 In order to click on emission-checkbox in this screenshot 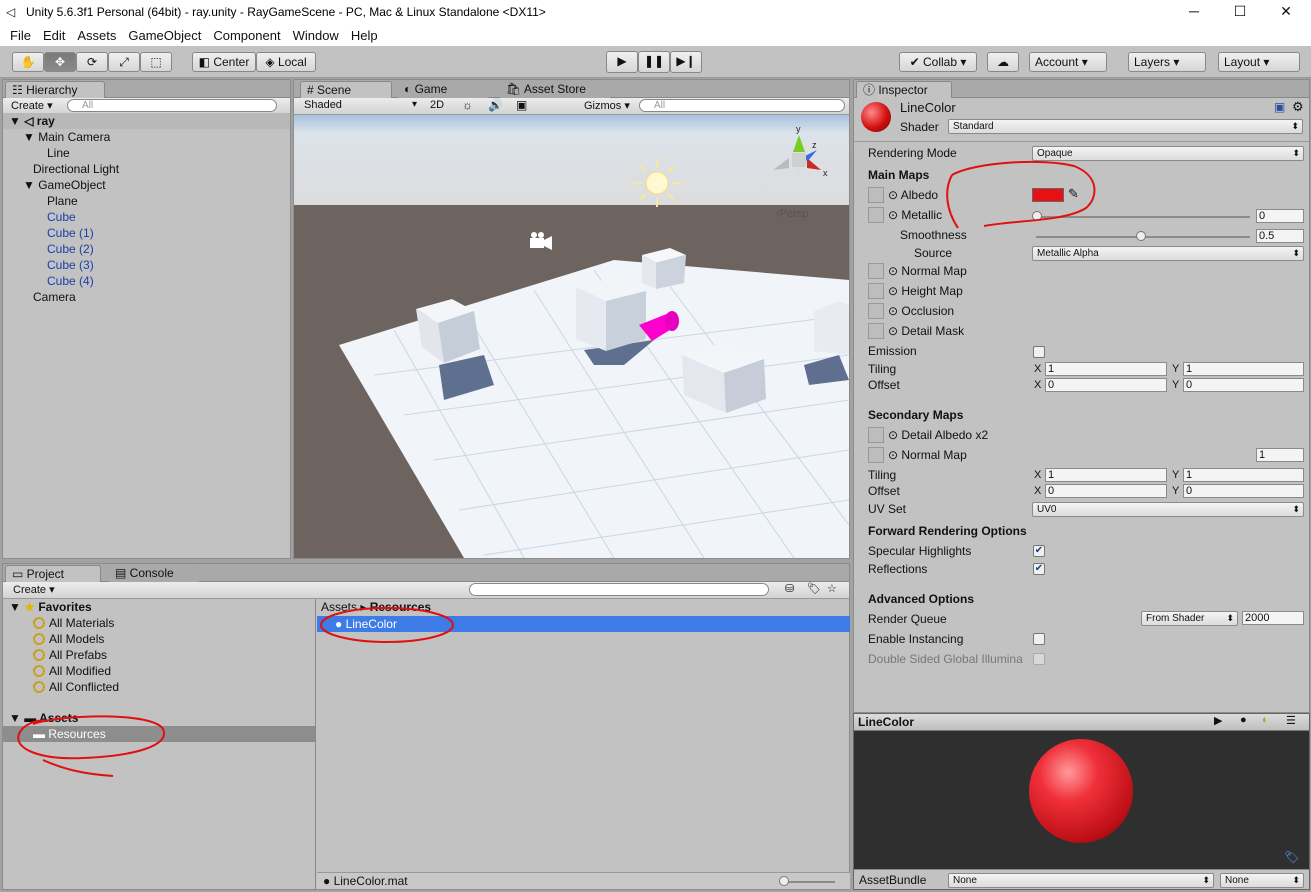, I will do `click(1039, 352)`.